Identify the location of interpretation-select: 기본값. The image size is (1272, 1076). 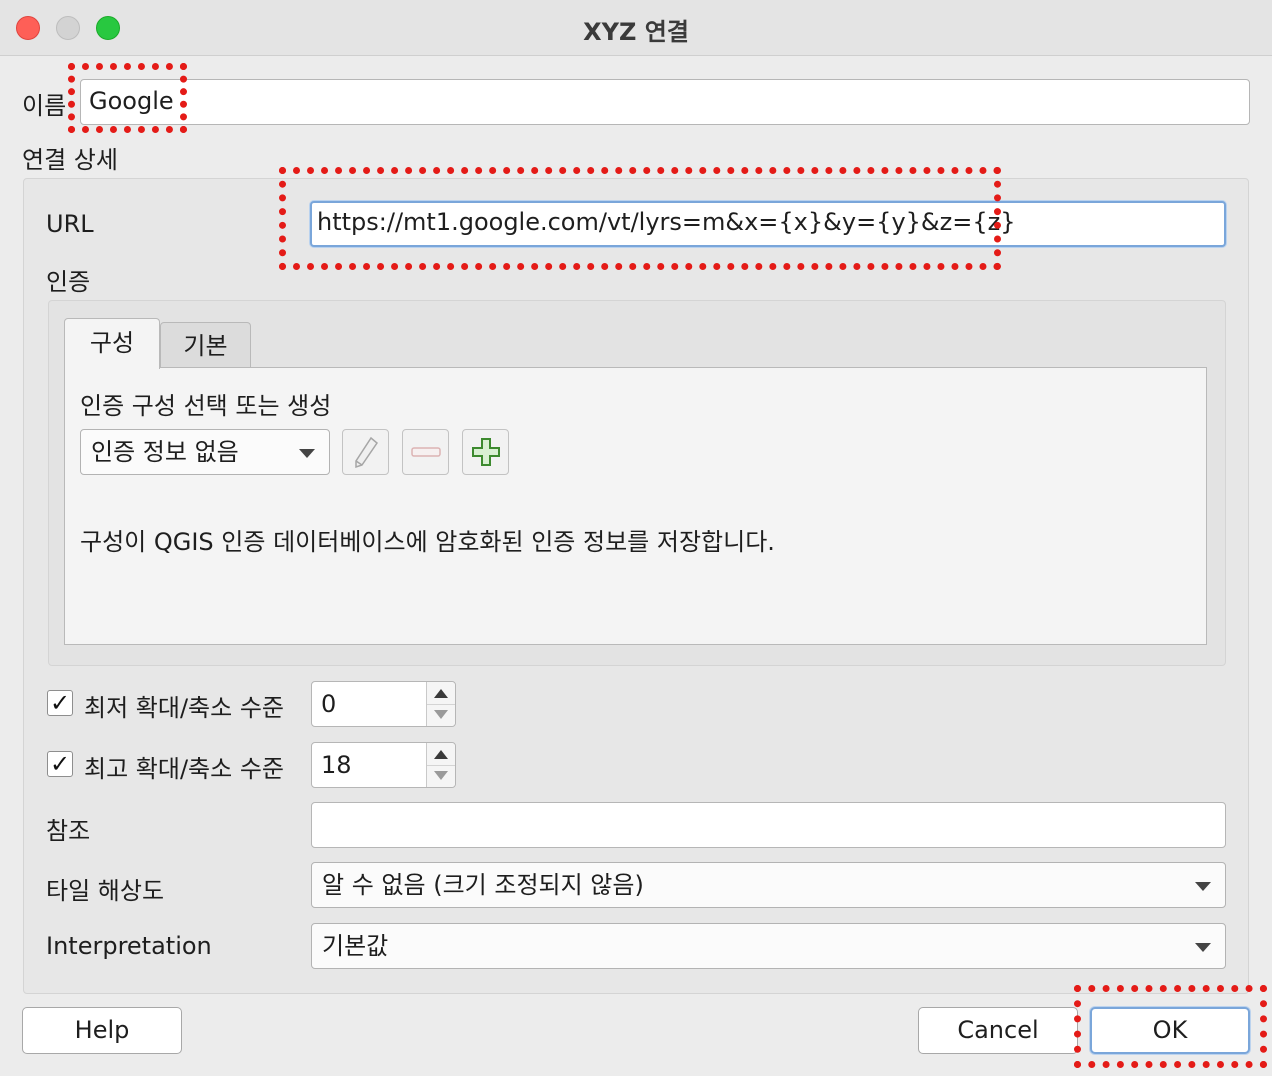
(768, 946).